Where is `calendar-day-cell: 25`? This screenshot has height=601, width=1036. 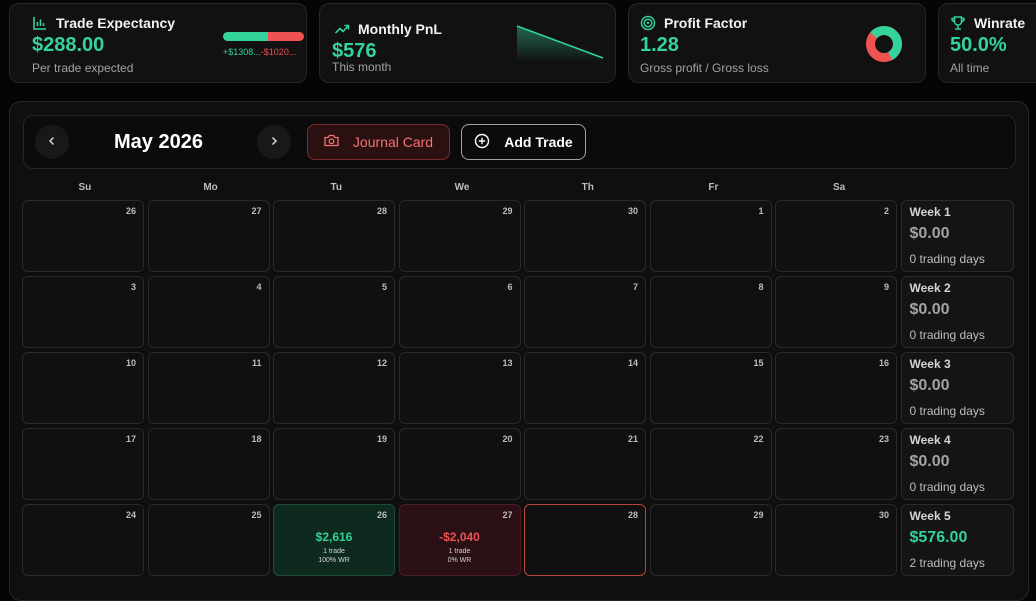
calendar-day-cell: 25 is located at coordinates (208, 540).